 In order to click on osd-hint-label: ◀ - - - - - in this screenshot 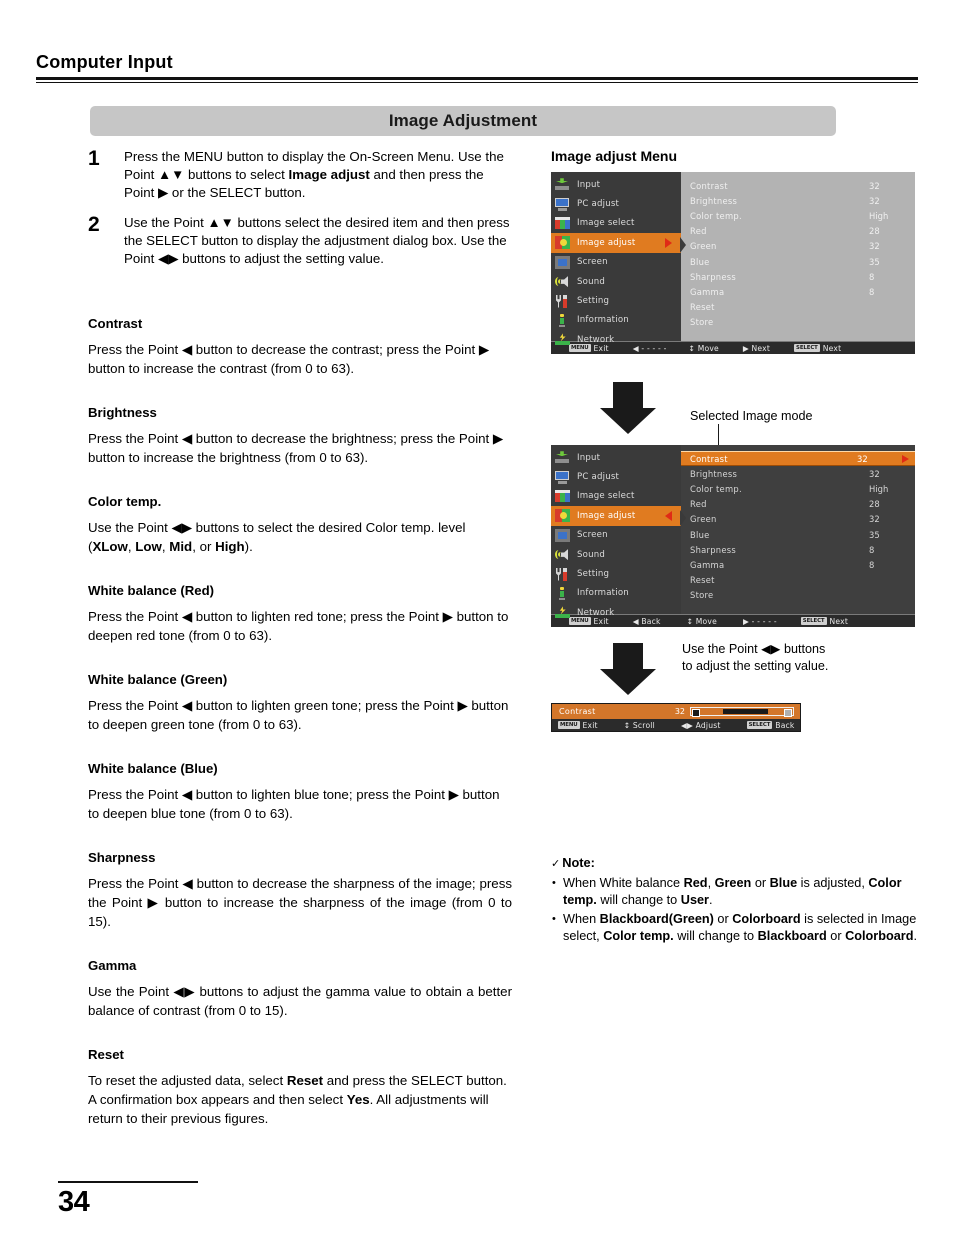, I will do `click(649, 348)`.